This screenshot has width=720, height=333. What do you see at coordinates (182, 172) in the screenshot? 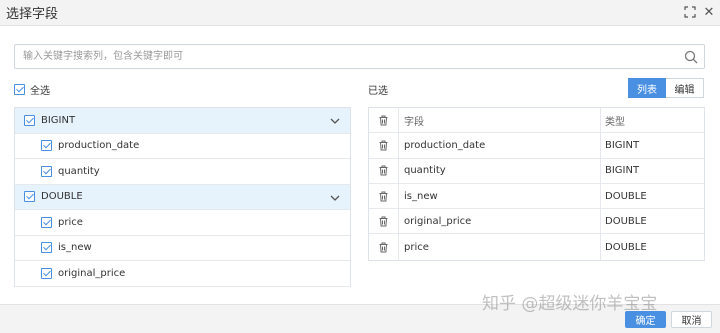
I see `field-row: quantity` at bounding box center [182, 172].